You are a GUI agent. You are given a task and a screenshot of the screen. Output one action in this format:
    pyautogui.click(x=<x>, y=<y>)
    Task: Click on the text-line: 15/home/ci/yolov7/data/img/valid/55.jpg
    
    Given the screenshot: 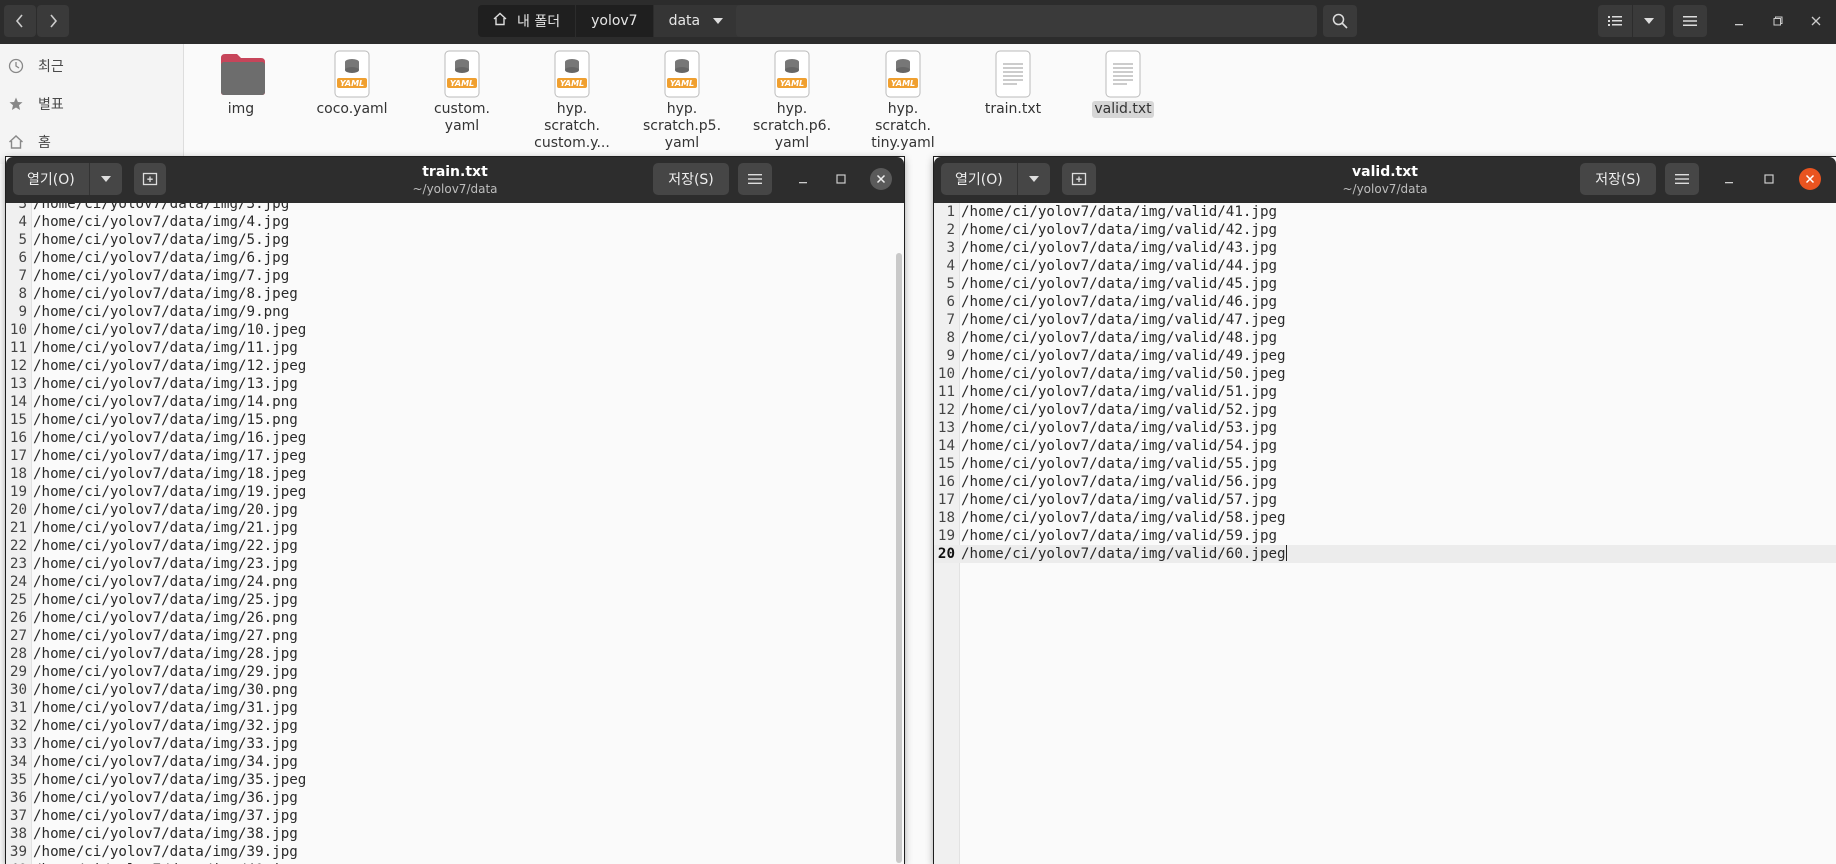 What is the action you would take?
    pyautogui.click(x=1385, y=464)
    